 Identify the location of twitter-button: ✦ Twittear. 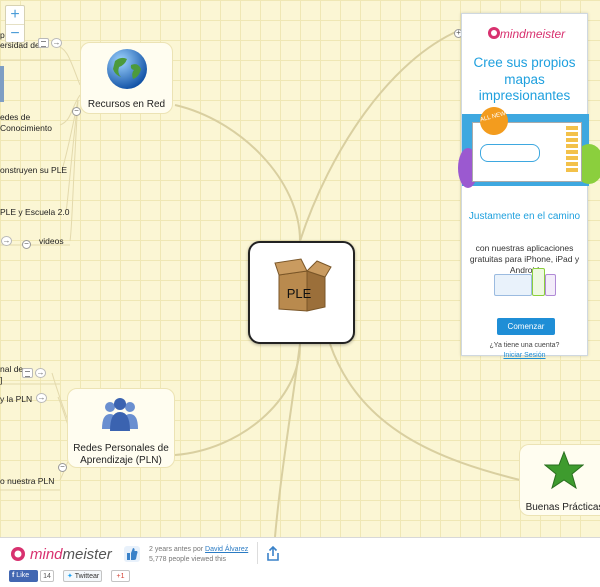
(82, 576).